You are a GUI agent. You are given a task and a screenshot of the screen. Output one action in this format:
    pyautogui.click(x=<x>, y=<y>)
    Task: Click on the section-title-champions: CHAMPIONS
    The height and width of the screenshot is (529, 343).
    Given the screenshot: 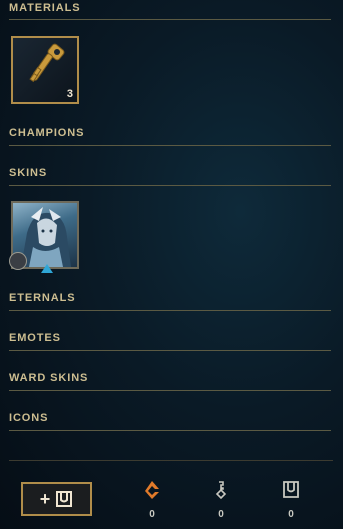 What is the action you would take?
    pyautogui.click(x=47, y=133)
    